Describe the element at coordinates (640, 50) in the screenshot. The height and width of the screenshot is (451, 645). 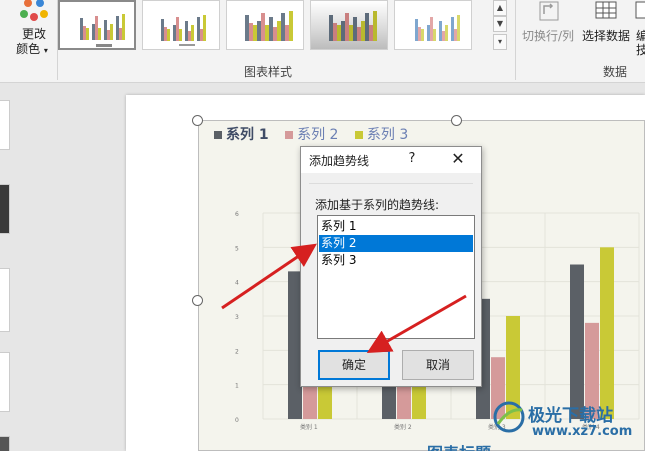
I see `edit-data-label-2: 技` at that location.